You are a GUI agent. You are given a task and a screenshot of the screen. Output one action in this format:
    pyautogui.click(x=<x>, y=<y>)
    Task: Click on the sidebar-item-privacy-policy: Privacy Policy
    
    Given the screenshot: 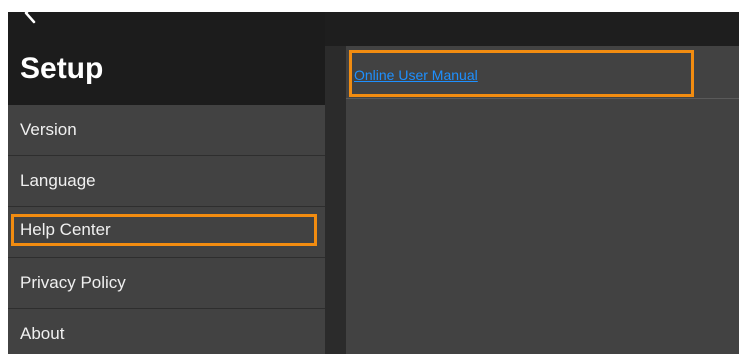 What is the action you would take?
    pyautogui.click(x=166, y=283)
    